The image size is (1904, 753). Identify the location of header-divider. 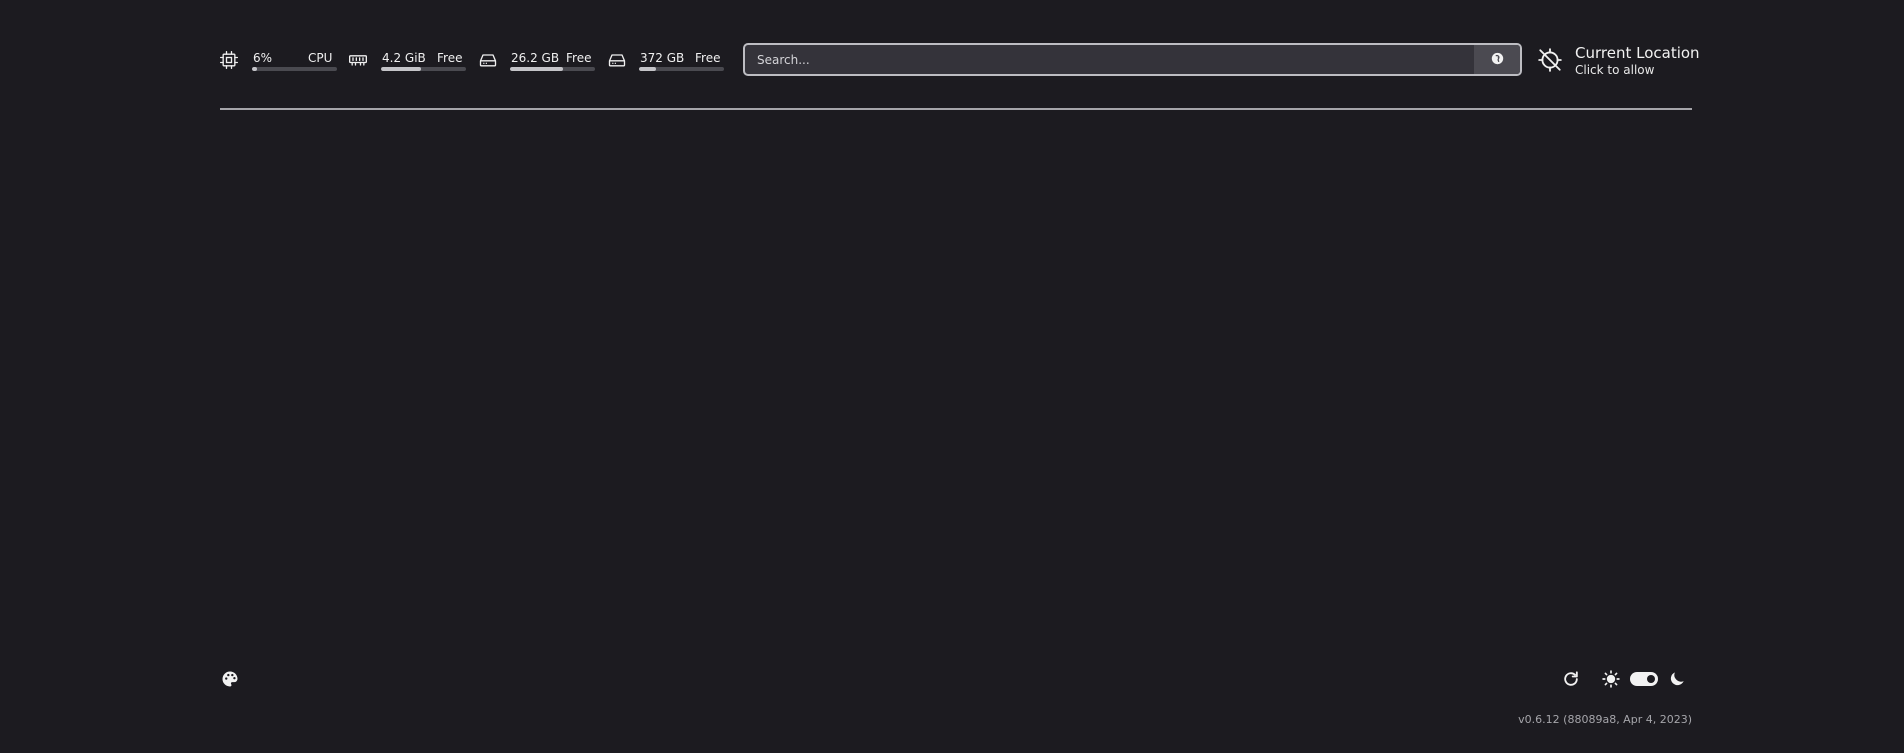
(956, 109).